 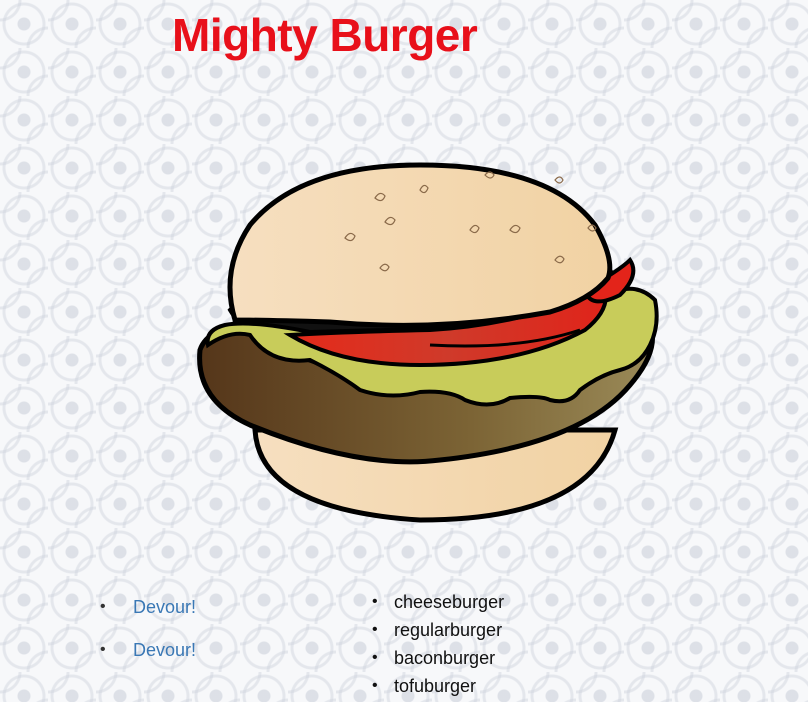 What do you see at coordinates (445, 658) in the screenshot?
I see `burger-name: baconburger` at bounding box center [445, 658].